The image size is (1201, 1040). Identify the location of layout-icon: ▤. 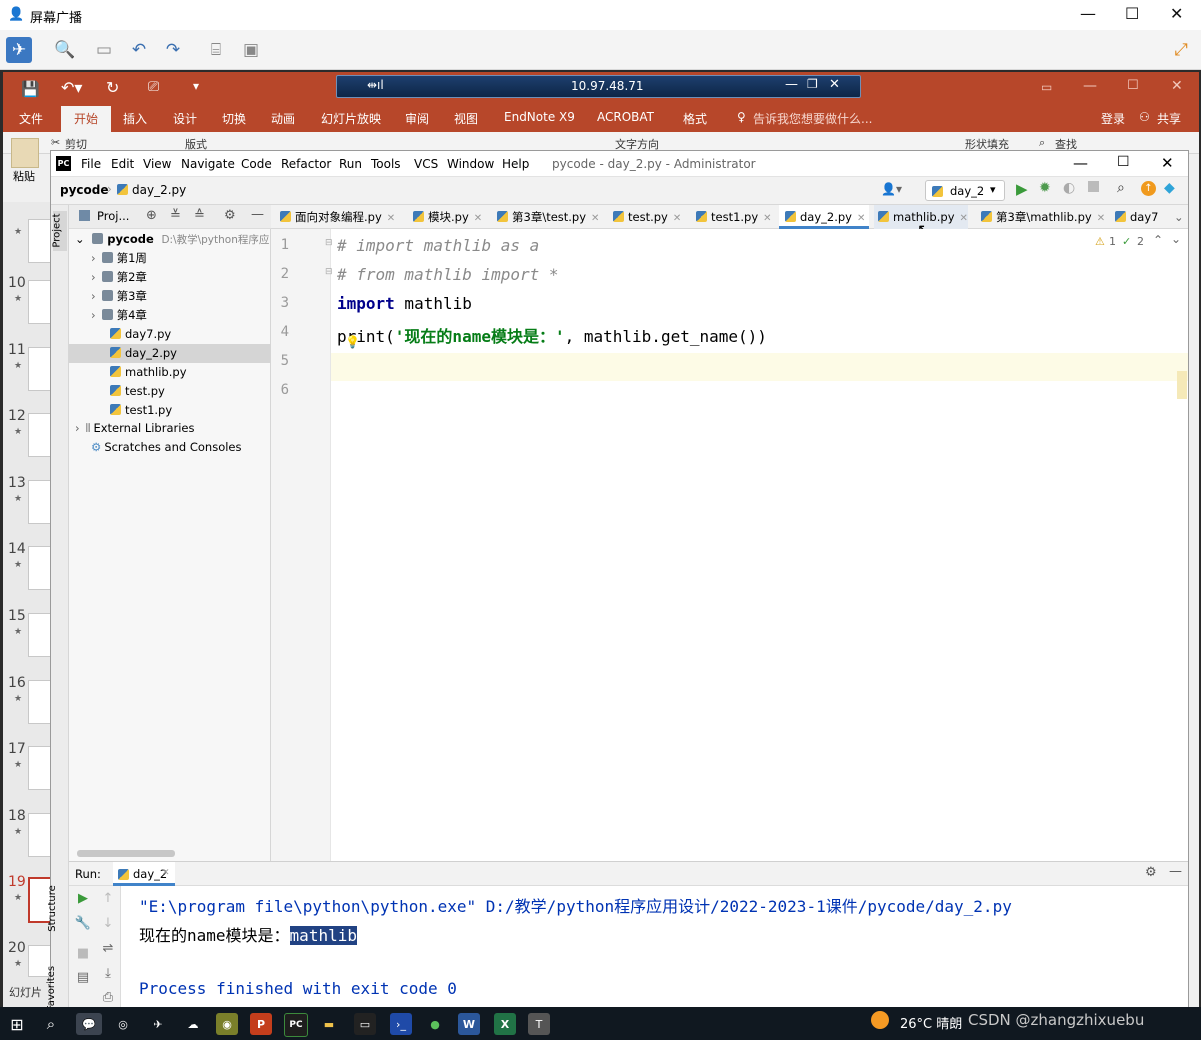
(83, 979).